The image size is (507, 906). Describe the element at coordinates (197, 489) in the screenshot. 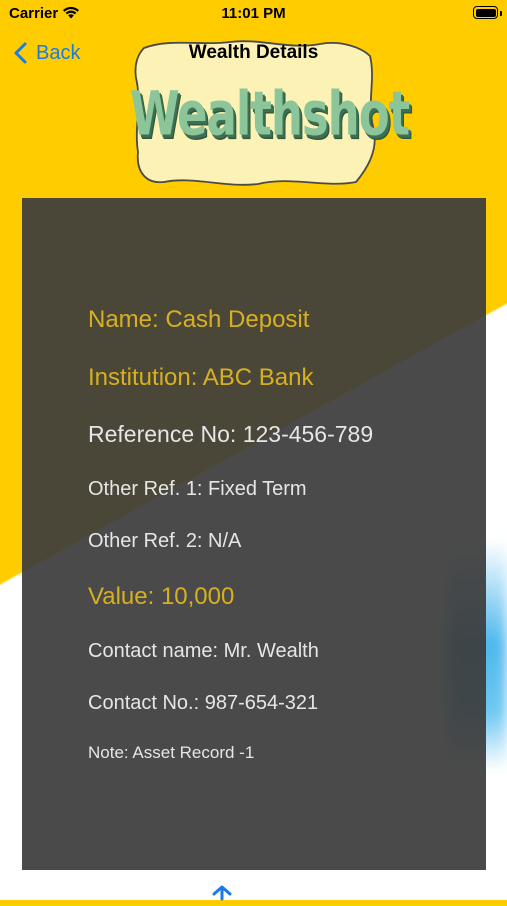

I see `detail-other-ref-1: Other Ref. 1: Fixed Term` at that location.